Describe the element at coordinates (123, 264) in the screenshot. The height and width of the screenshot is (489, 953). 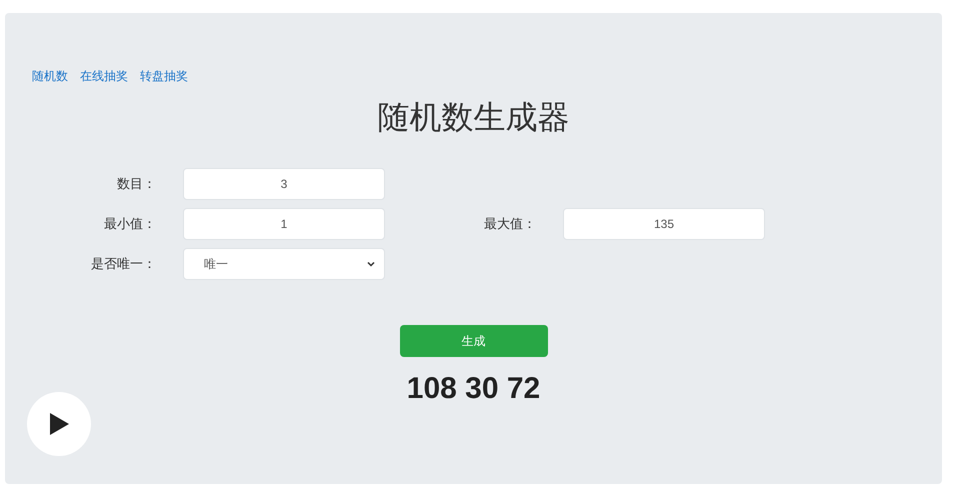
I see `field-label: 是否唯一：` at that location.